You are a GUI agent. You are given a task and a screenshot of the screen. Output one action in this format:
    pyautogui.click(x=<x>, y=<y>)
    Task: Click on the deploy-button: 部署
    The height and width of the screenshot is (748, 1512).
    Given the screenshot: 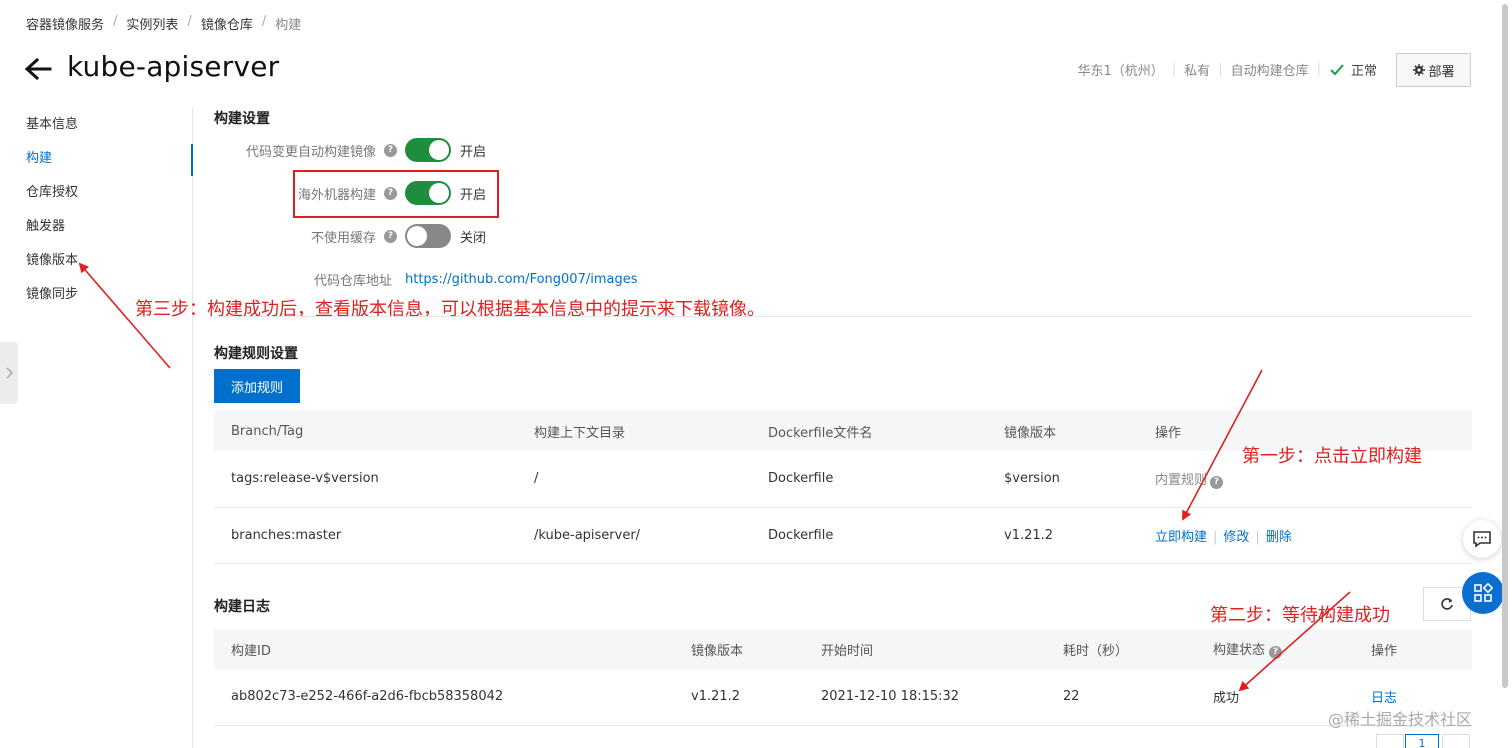 What is the action you would take?
    pyautogui.click(x=1433, y=70)
    